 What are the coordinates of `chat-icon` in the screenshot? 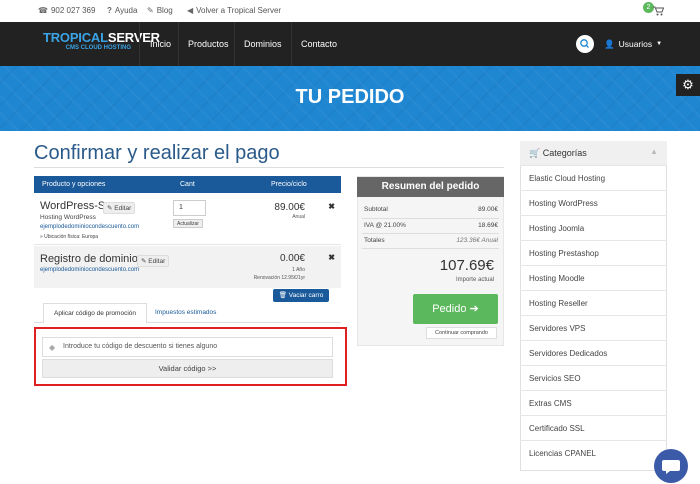 It's located at (671, 467).